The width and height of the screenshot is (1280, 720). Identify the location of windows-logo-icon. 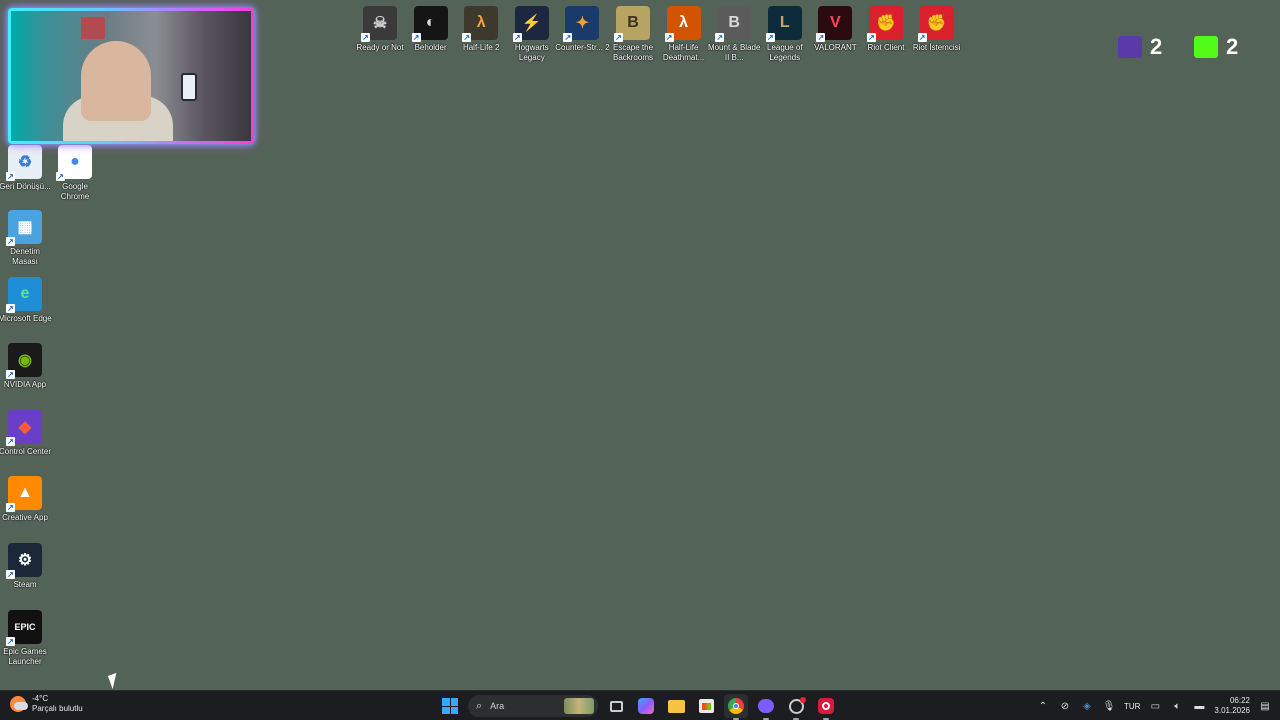
(450, 706).